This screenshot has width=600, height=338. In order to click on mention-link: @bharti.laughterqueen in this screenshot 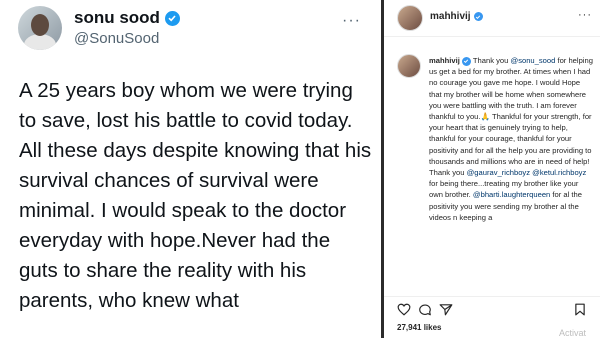, I will do `click(511, 194)`.